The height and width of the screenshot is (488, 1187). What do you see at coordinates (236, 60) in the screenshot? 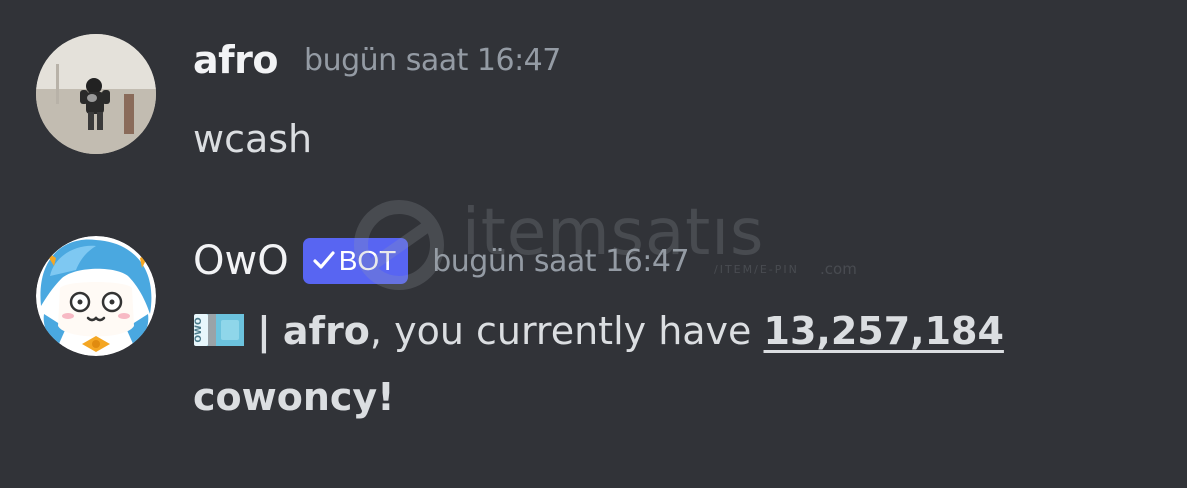
I see `username: afro` at bounding box center [236, 60].